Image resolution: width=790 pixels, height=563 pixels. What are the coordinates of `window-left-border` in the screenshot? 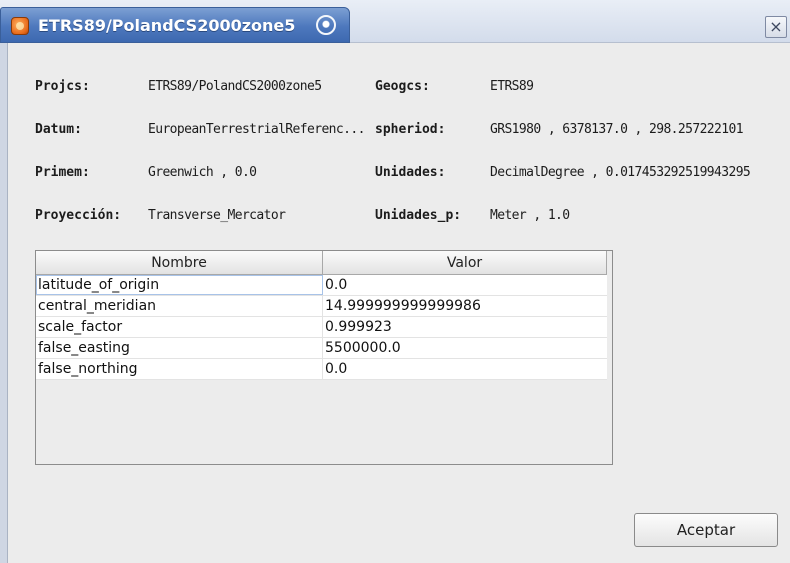 It's located at (4, 303).